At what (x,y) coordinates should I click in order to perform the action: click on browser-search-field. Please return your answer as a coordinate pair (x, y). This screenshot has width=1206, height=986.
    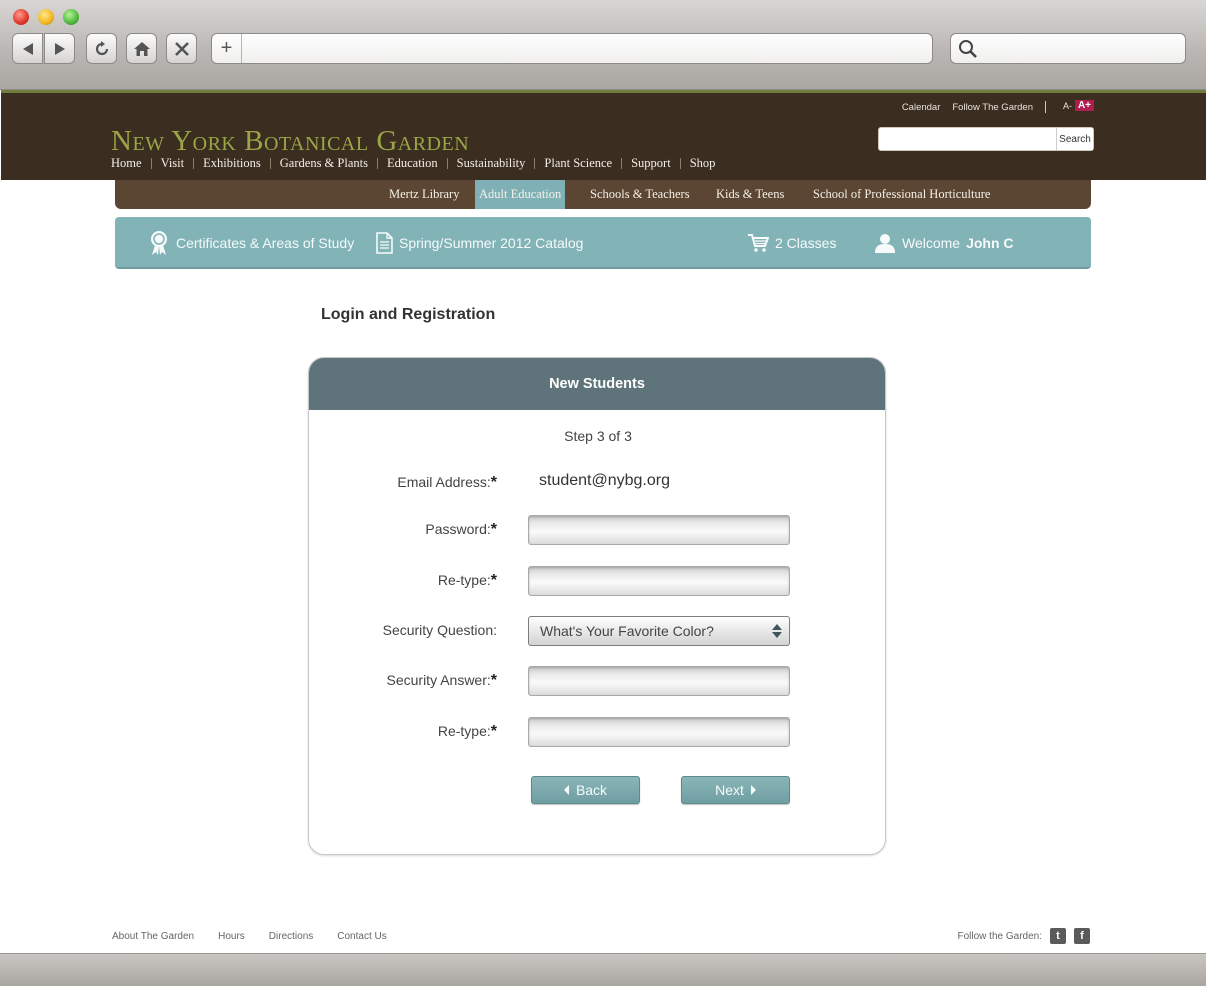
    Looking at the image, I should click on (1068, 48).